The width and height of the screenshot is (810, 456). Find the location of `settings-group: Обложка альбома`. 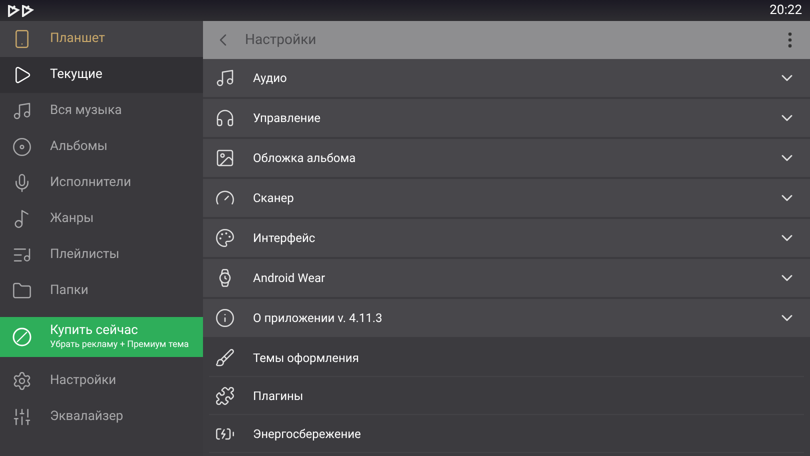

settings-group: Обложка альбома is located at coordinates (506, 159).